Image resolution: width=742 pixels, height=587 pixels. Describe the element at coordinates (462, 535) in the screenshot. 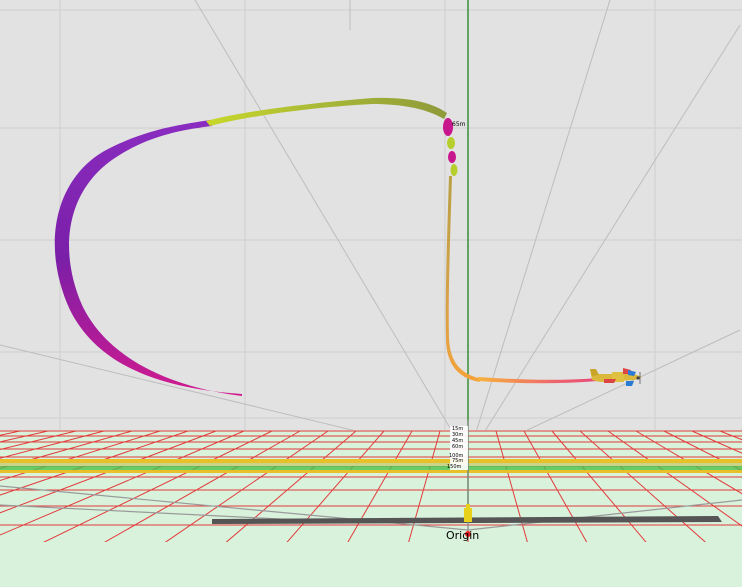

I see `origin-label: Origin` at that location.